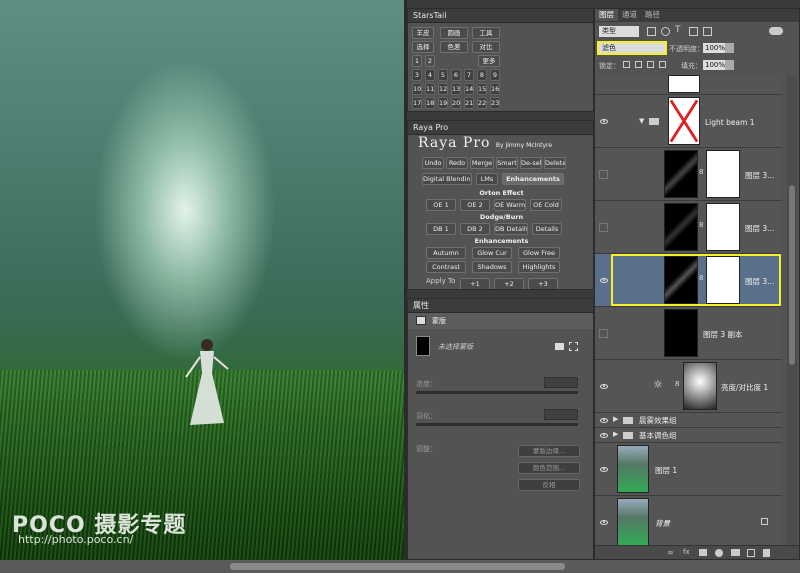 This screenshot has width=800, height=573. I want to click on st-small-11: 11, so click(430, 89).